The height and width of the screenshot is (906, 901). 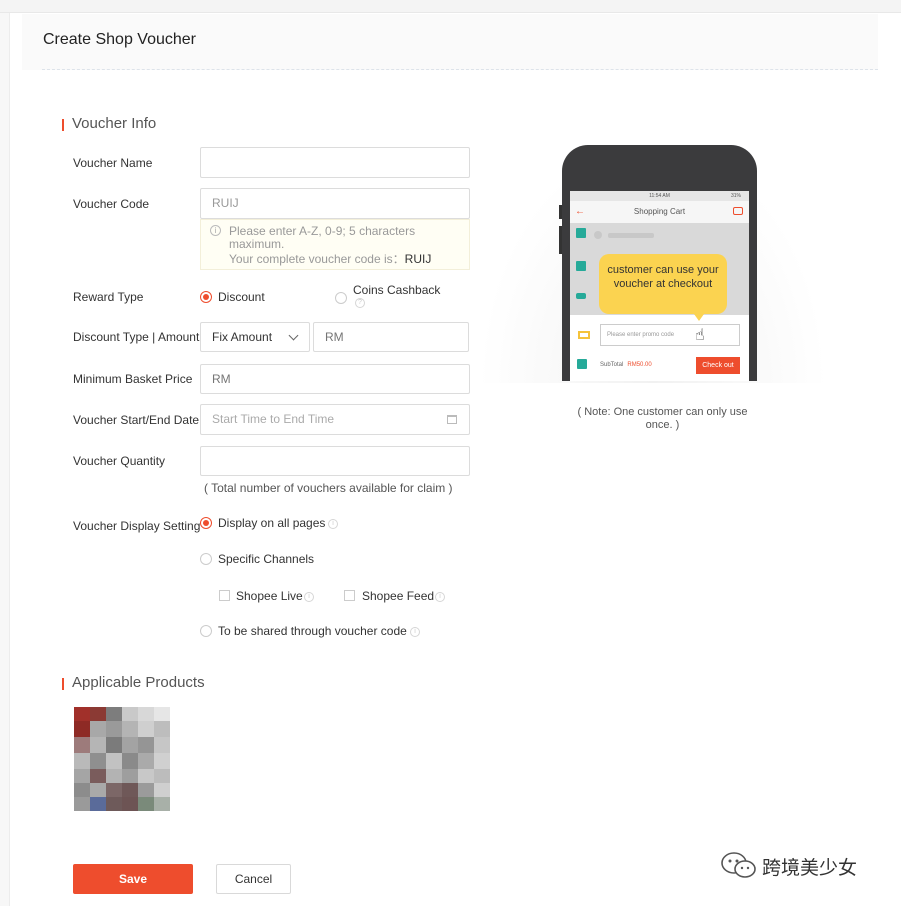 What do you see at coordinates (309, 597) in the screenshot?
I see `shopee-live-info-icon: i` at bounding box center [309, 597].